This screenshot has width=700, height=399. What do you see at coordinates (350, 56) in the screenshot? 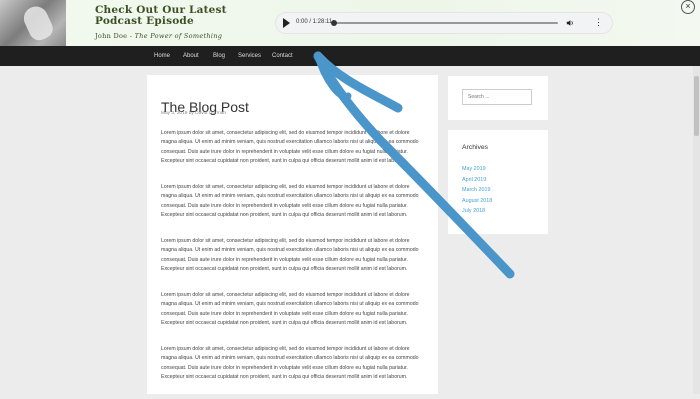
I see `main-navigation: Home About Blog Services Contact` at bounding box center [350, 56].